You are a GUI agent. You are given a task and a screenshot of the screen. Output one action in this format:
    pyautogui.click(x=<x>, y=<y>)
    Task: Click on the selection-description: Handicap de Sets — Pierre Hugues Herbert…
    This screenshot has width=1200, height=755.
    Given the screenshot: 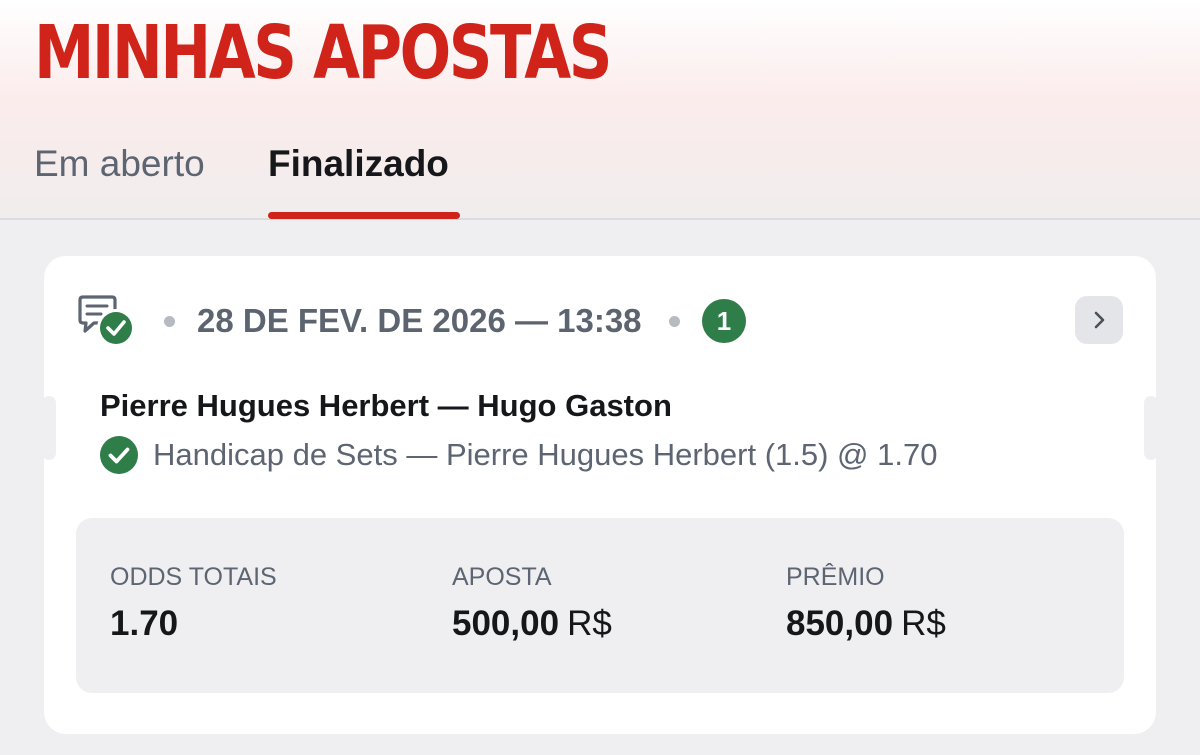 What is the action you would take?
    pyautogui.click(x=545, y=454)
    